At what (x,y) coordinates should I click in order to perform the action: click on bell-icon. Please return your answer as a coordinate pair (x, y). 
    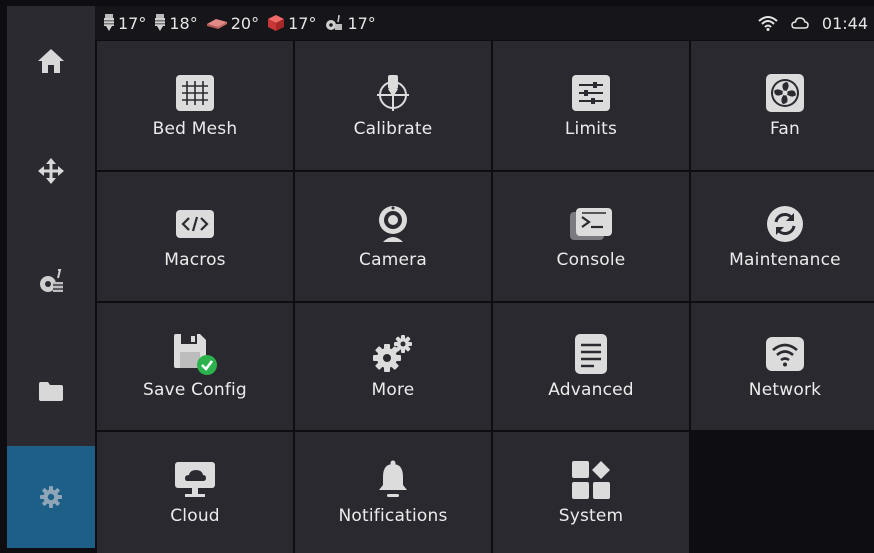
    Looking at the image, I should click on (393, 478).